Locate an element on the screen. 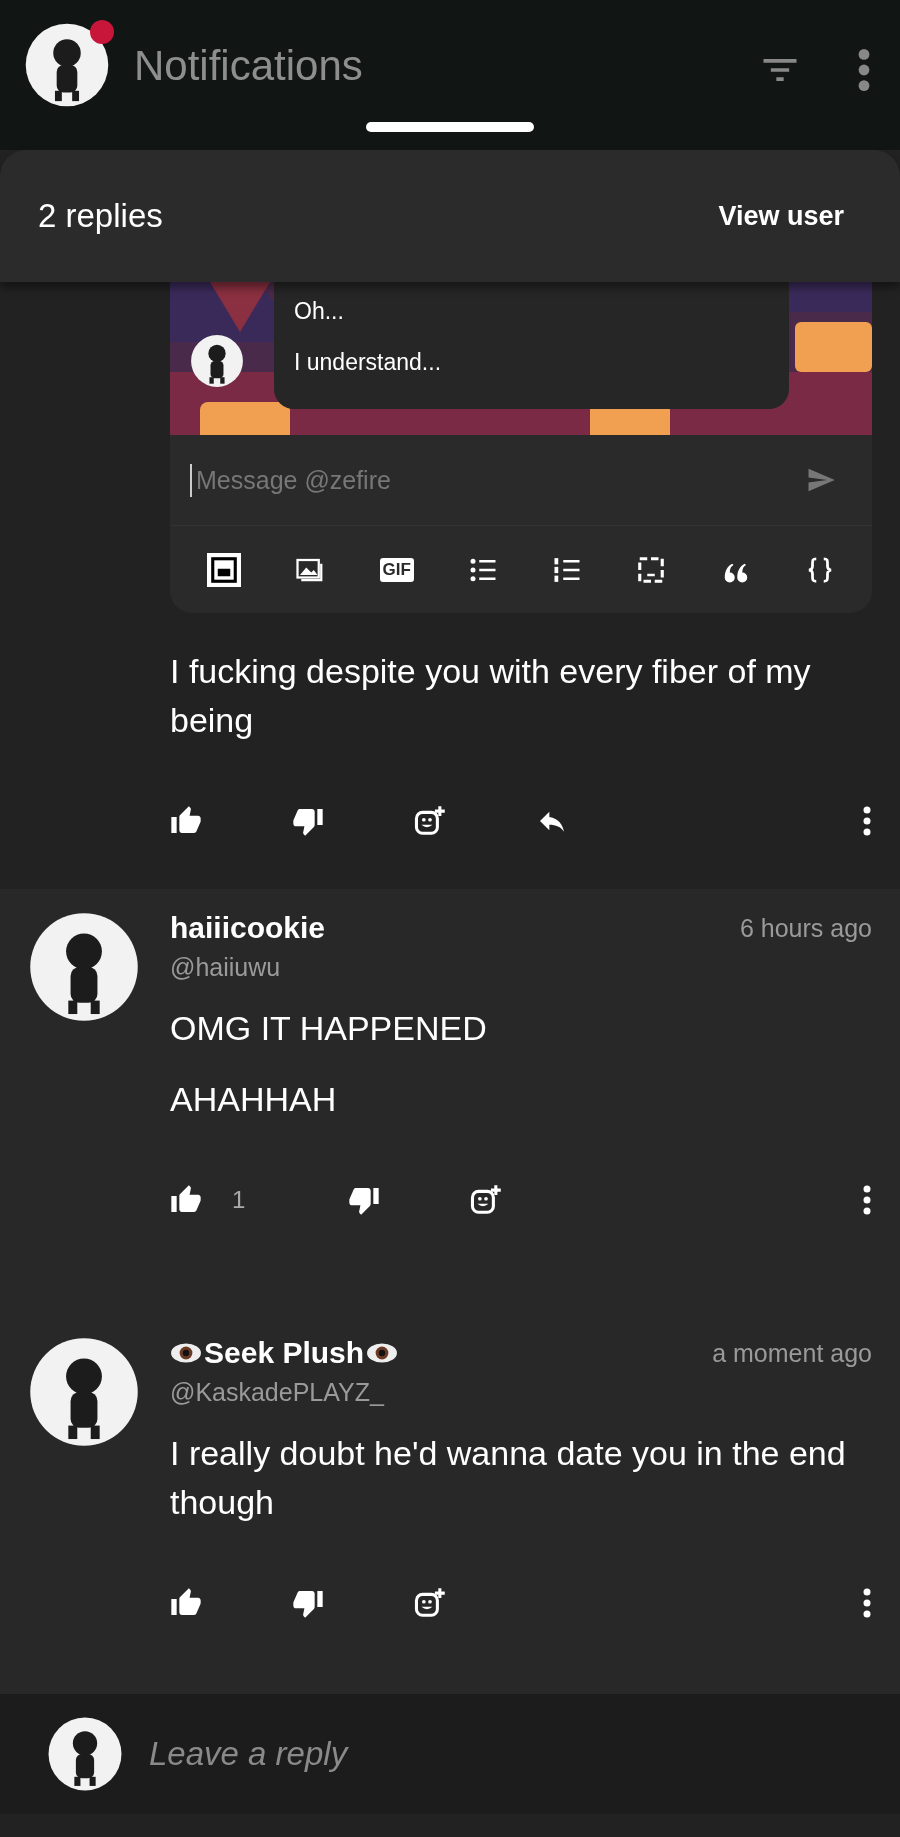 Image resolution: width=900 pixels, height=1837 pixels. like-count: 1 is located at coordinates (239, 1200).